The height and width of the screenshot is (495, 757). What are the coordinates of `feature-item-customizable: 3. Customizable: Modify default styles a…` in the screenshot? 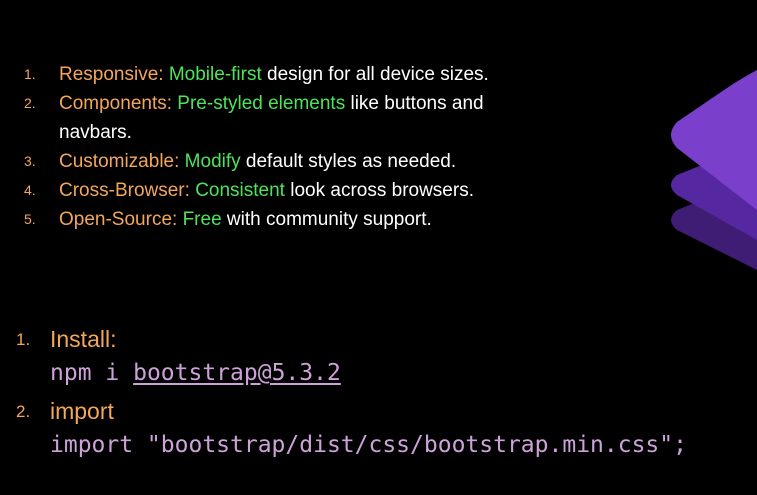 It's located at (269, 161).